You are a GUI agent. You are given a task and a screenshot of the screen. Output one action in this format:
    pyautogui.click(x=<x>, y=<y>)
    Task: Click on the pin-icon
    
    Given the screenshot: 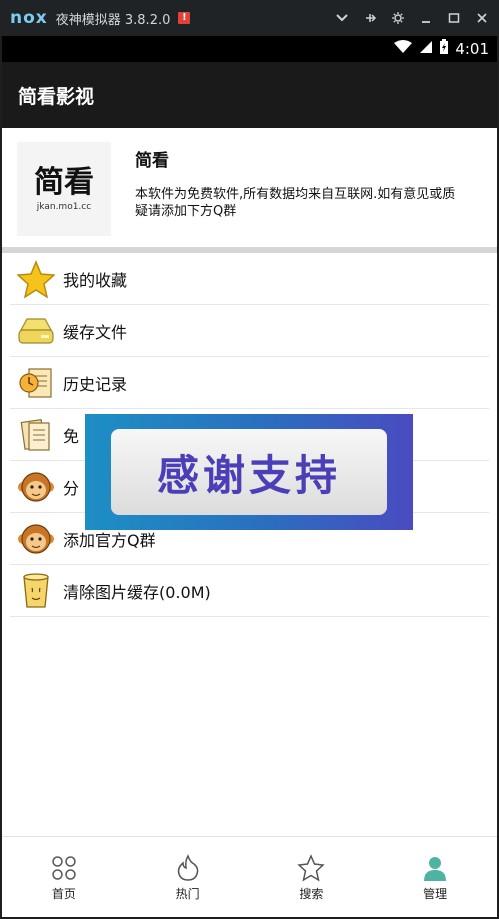 What is the action you would take?
    pyautogui.click(x=370, y=18)
    